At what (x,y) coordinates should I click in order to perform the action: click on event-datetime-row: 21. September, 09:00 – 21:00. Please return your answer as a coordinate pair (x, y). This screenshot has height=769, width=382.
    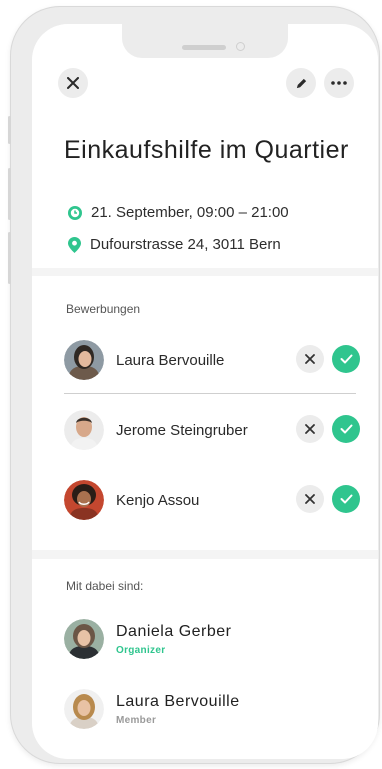
    Looking at the image, I should click on (178, 212).